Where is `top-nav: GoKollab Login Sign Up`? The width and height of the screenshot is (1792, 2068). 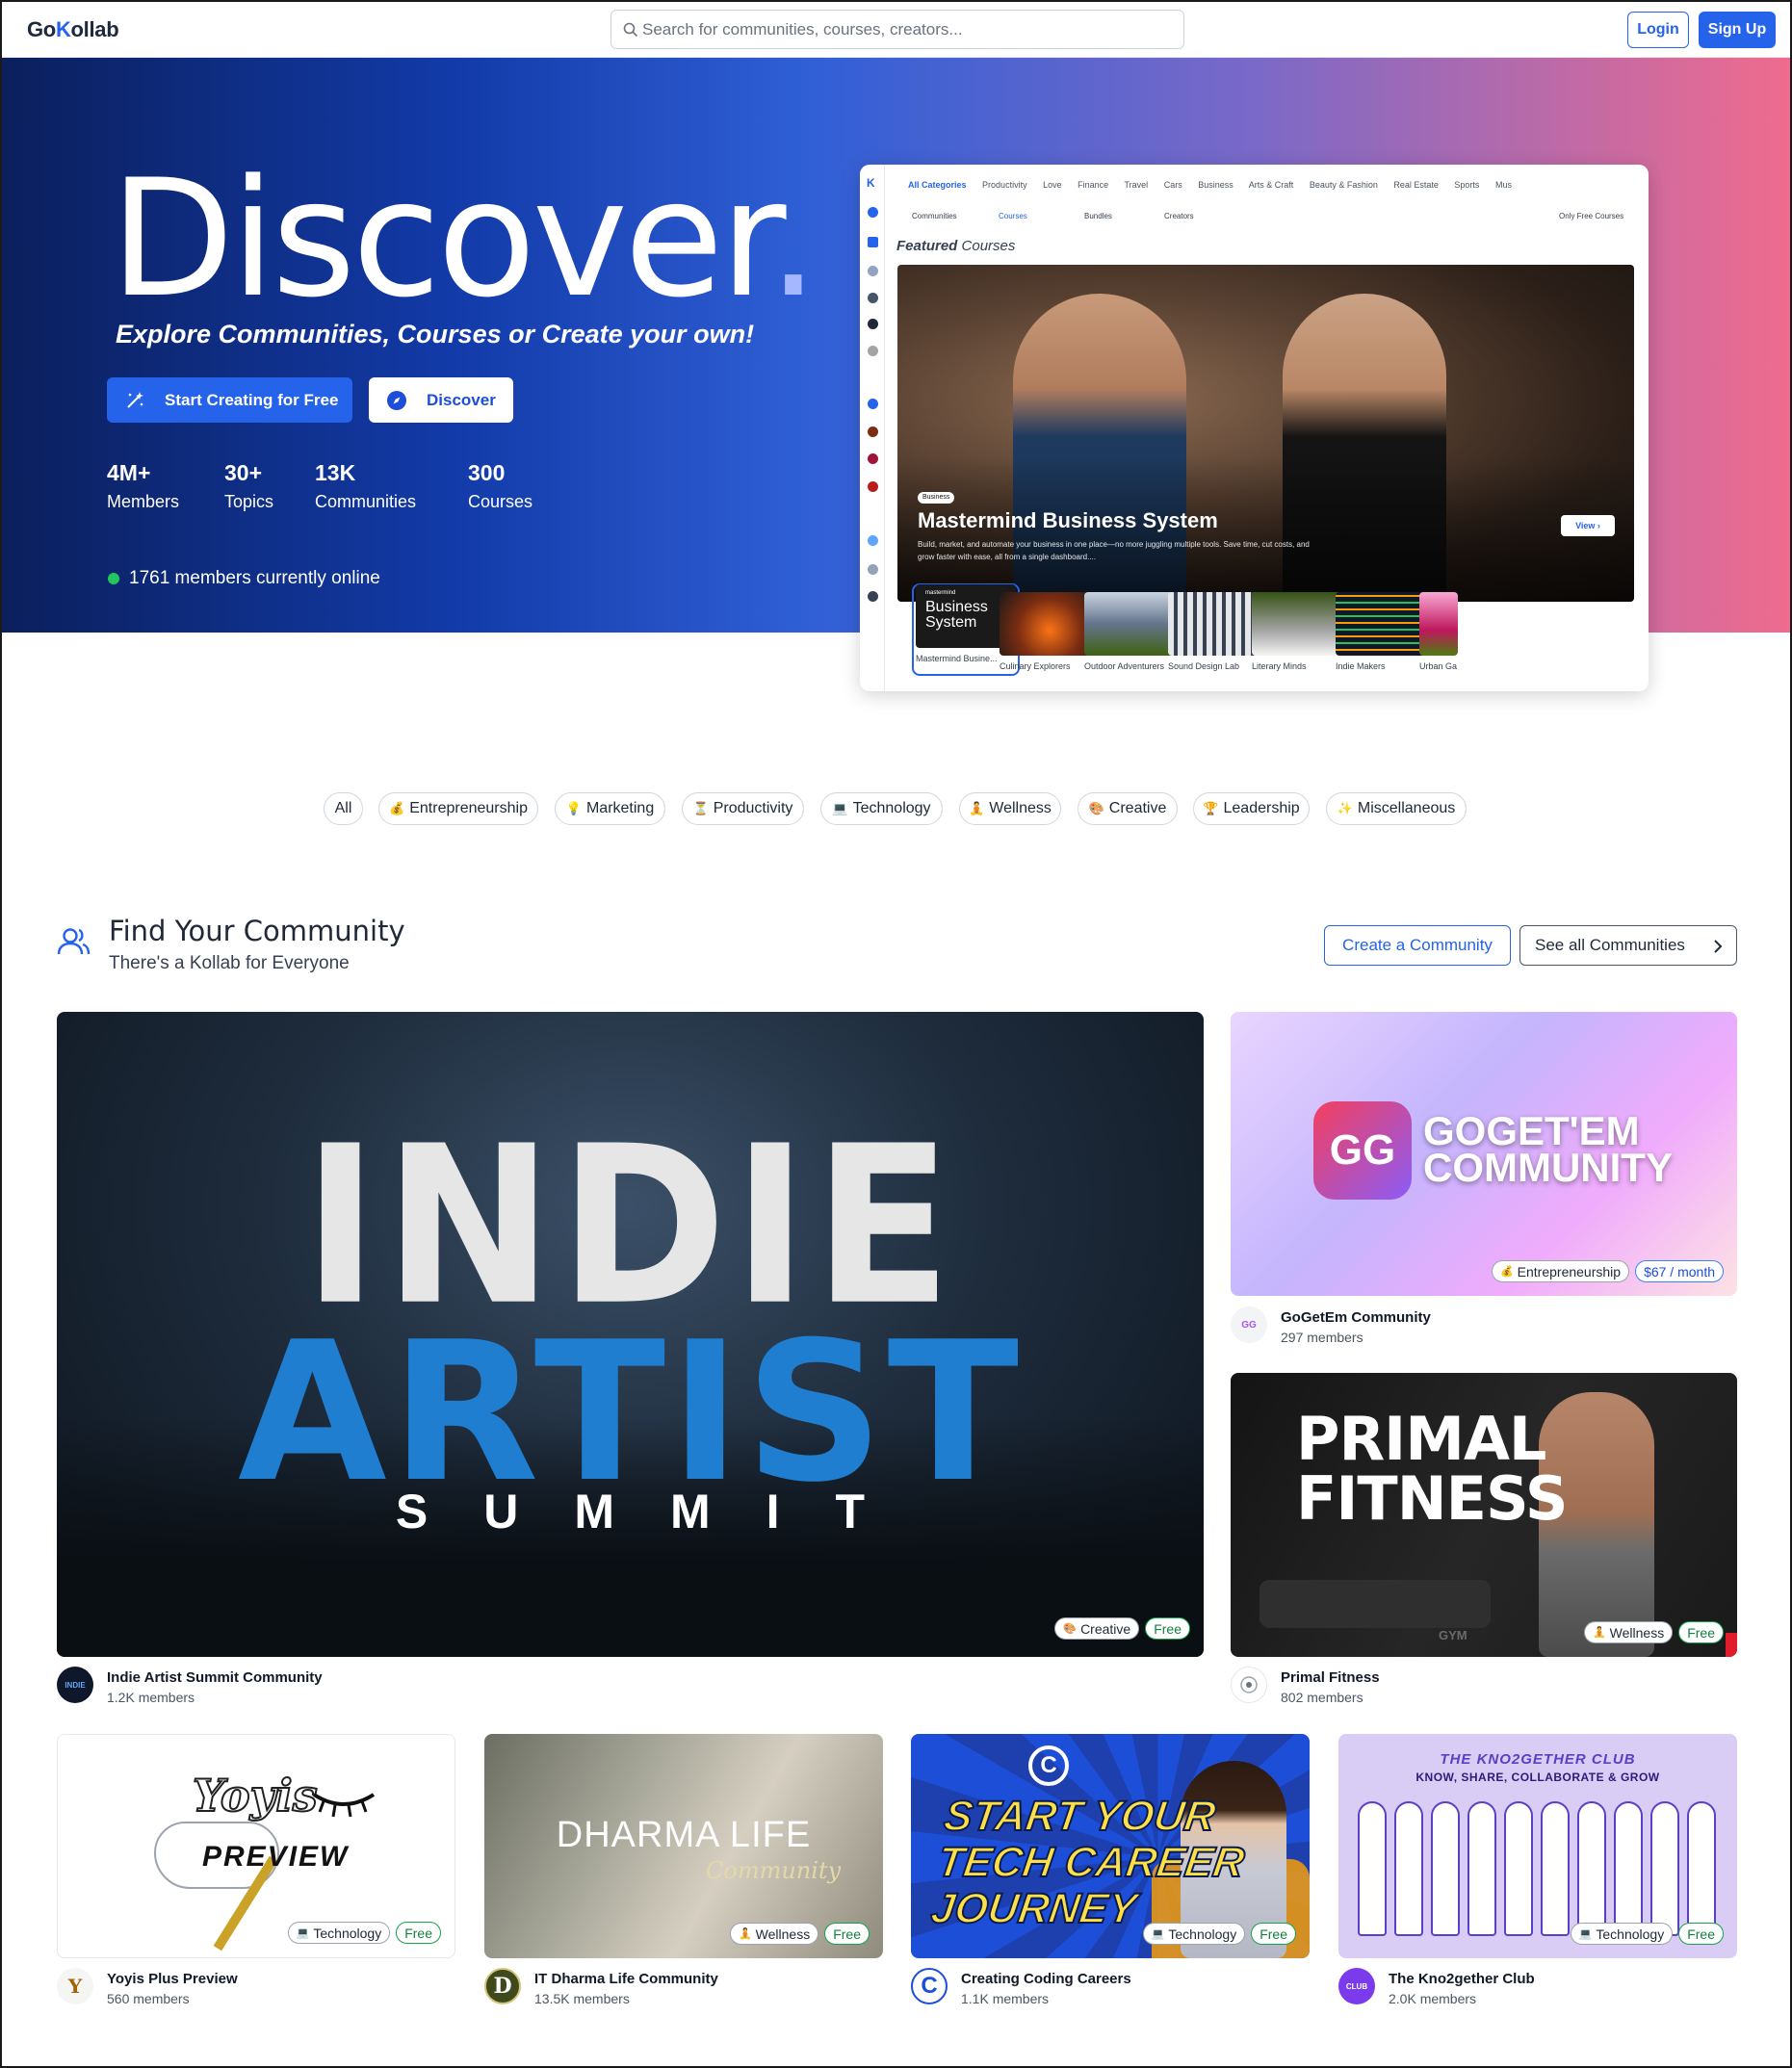
top-nav: GoKollab Login Sign Up is located at coordinates (896, 30).